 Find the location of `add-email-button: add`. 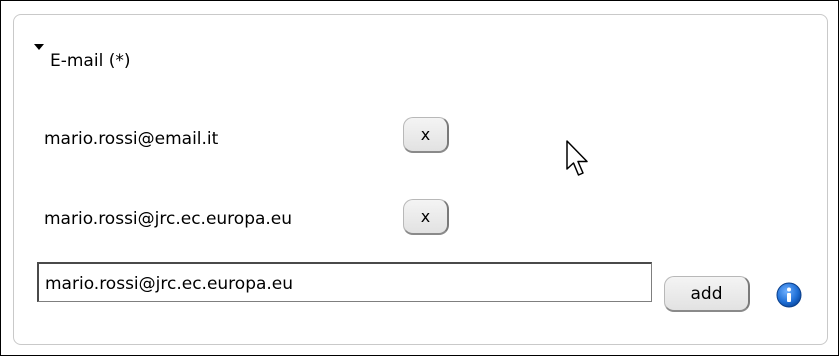

add-email-button: add is located at coordinates (707, 294).